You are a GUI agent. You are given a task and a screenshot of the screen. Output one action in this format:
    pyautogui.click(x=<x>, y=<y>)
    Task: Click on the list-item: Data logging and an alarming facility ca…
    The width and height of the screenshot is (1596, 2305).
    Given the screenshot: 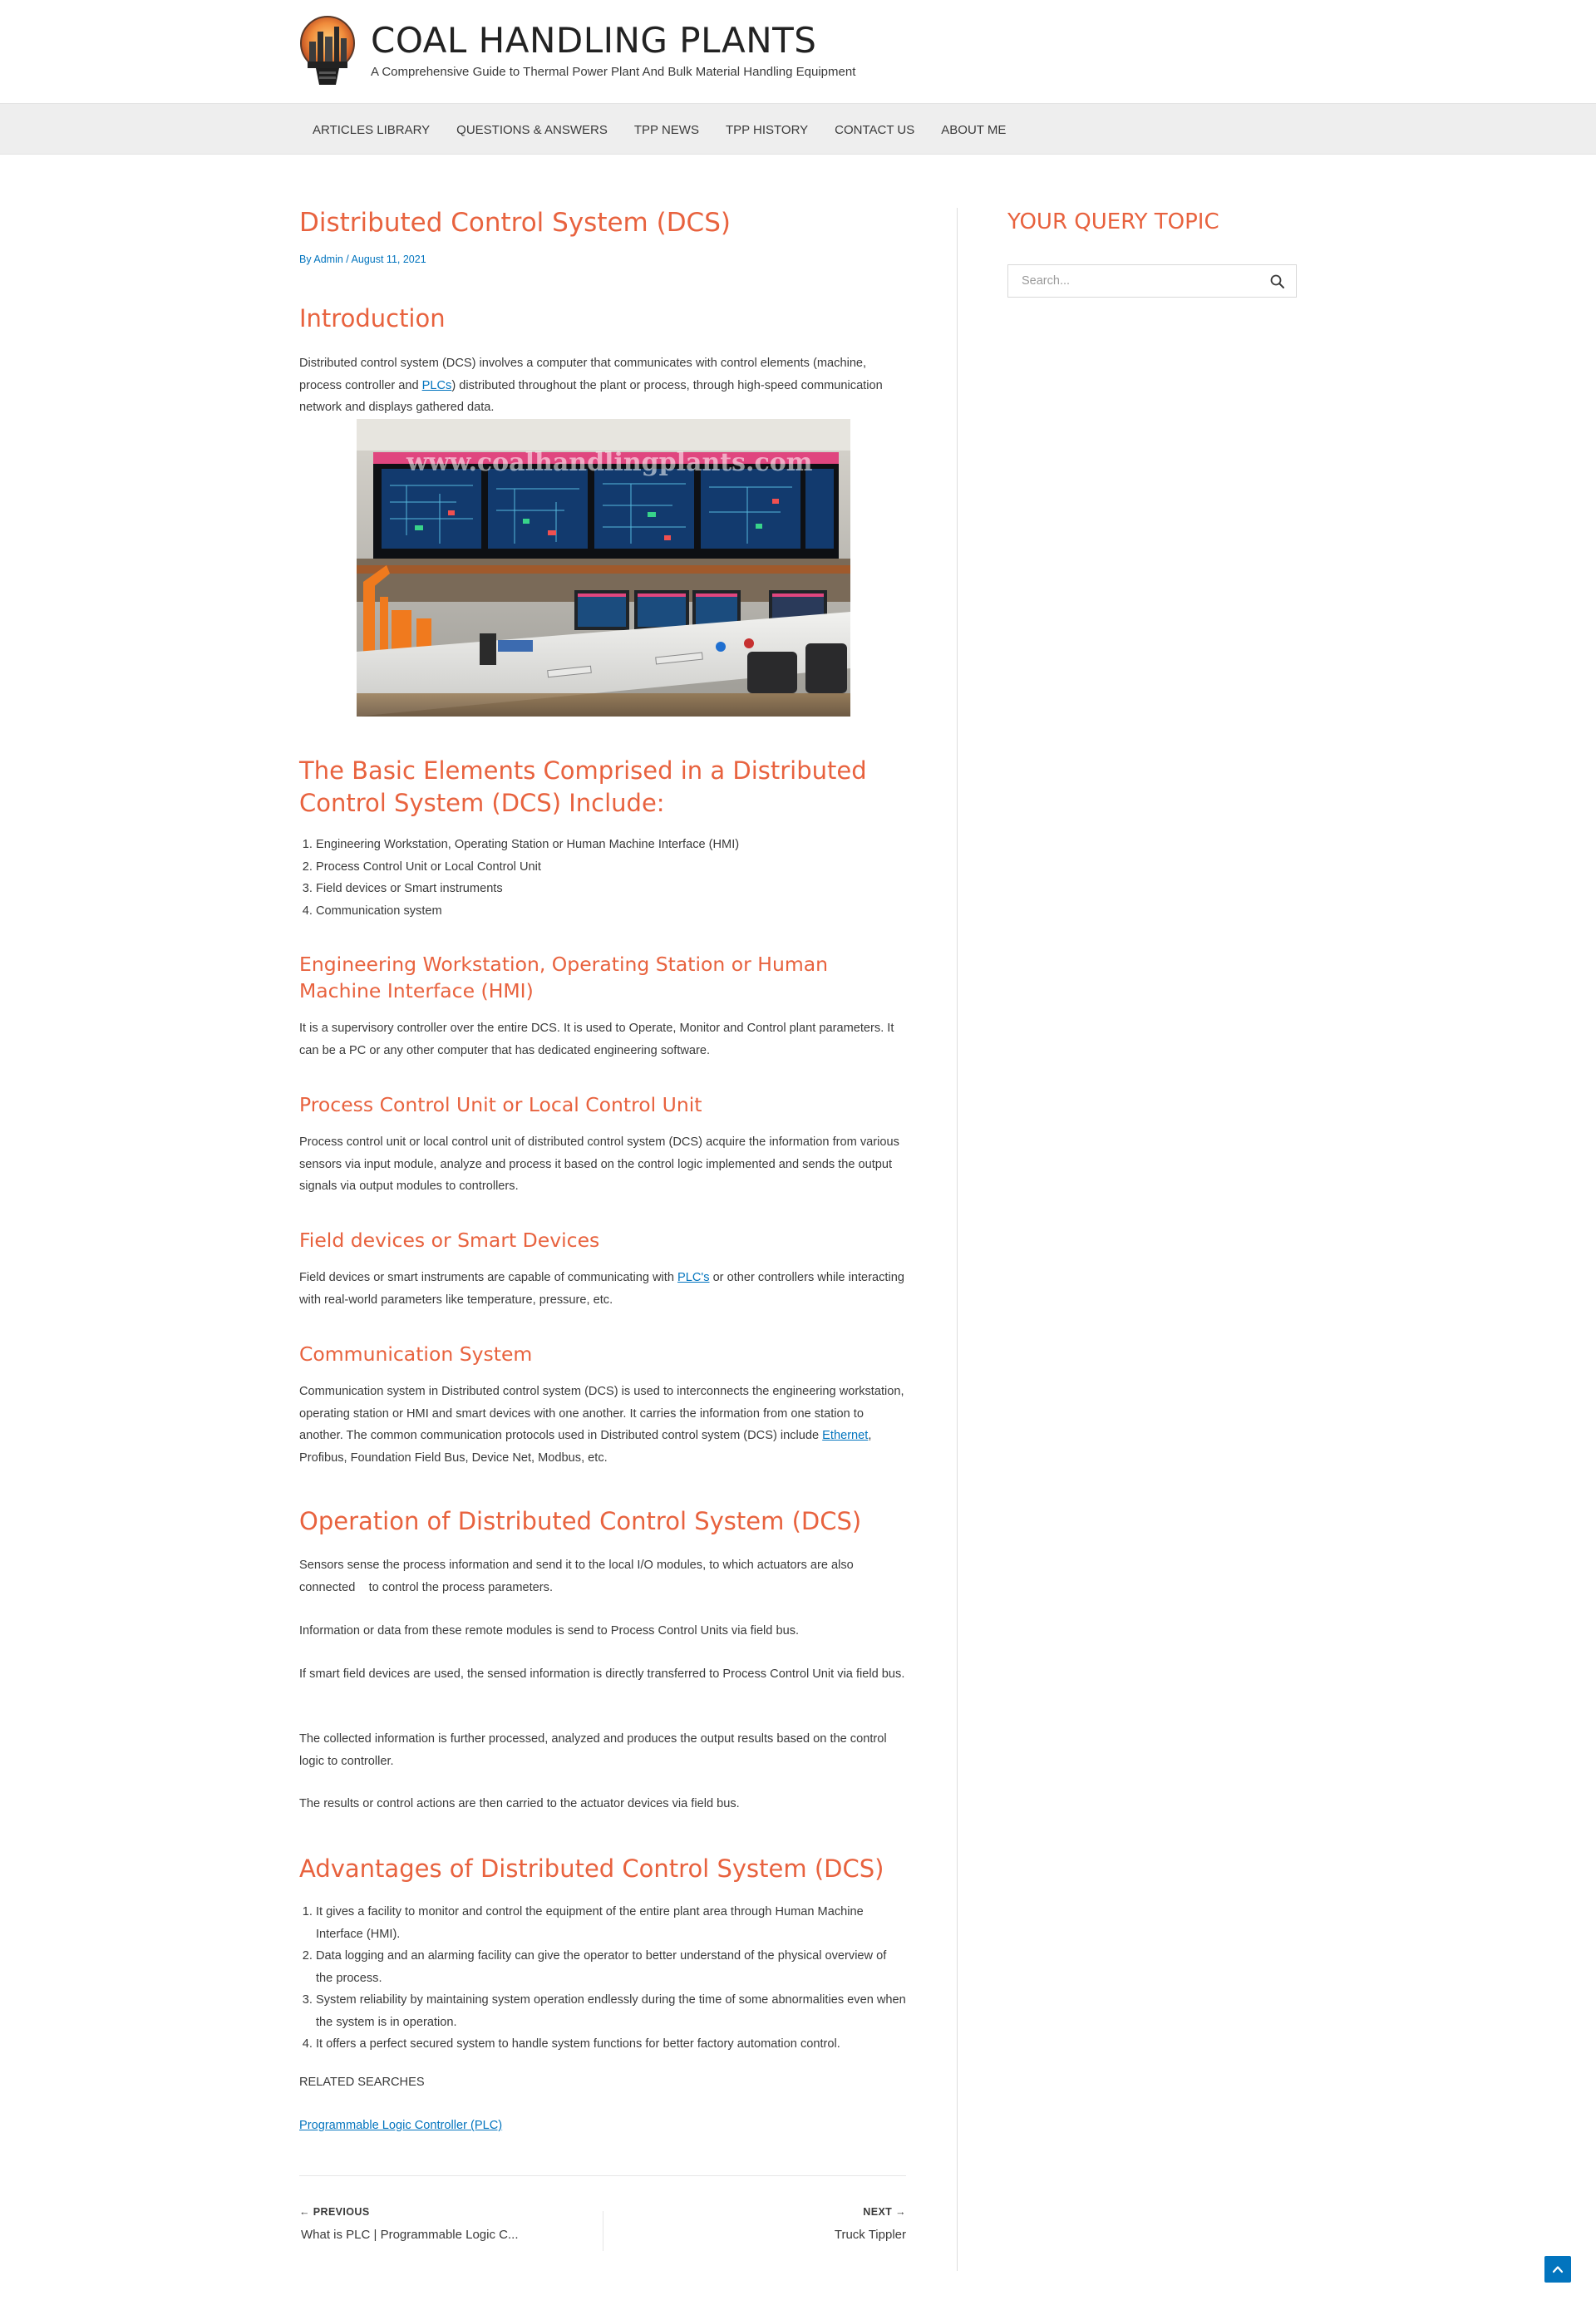 What is the action you would take?
    pyautogui.click(x=611, y=1967)
    